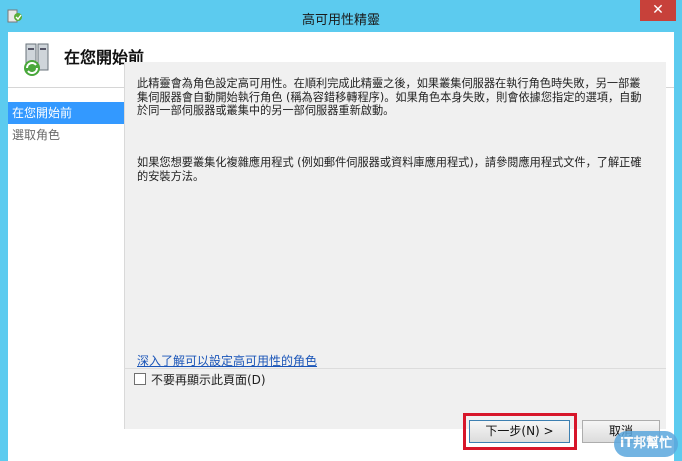 This screenshot has height=461, width=682. What do you see at coordinates (68, 135) in the screenshot?
I see `nav-item-select-role: 選取角色` at bounding box center [68, 135].